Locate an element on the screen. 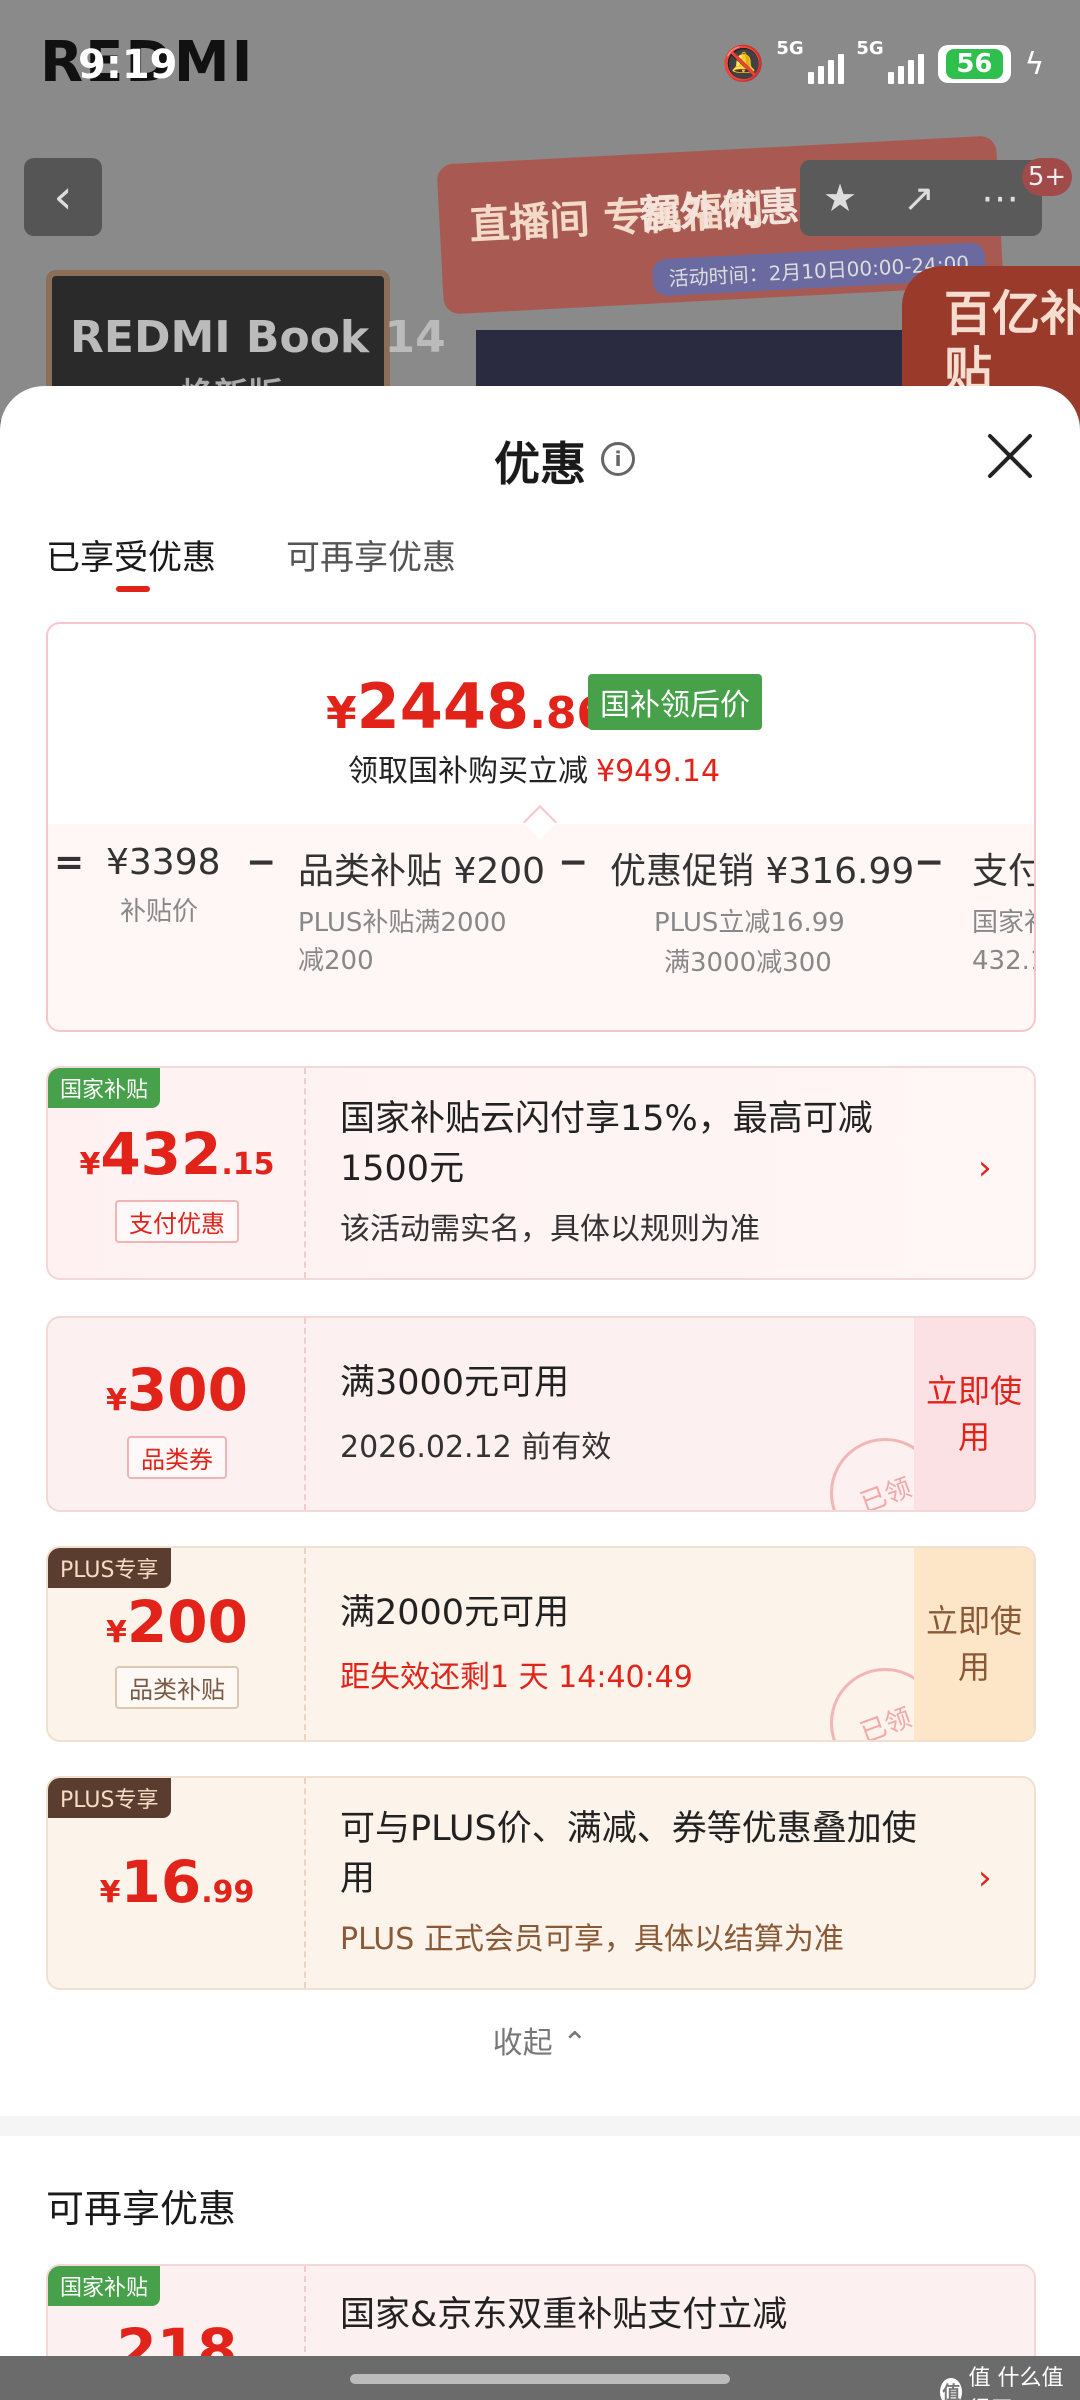 Image resolution: width=1080 pixels, height=2400 pixels. coupon-amount: ¥300 is located at coordinates (177, 1390).